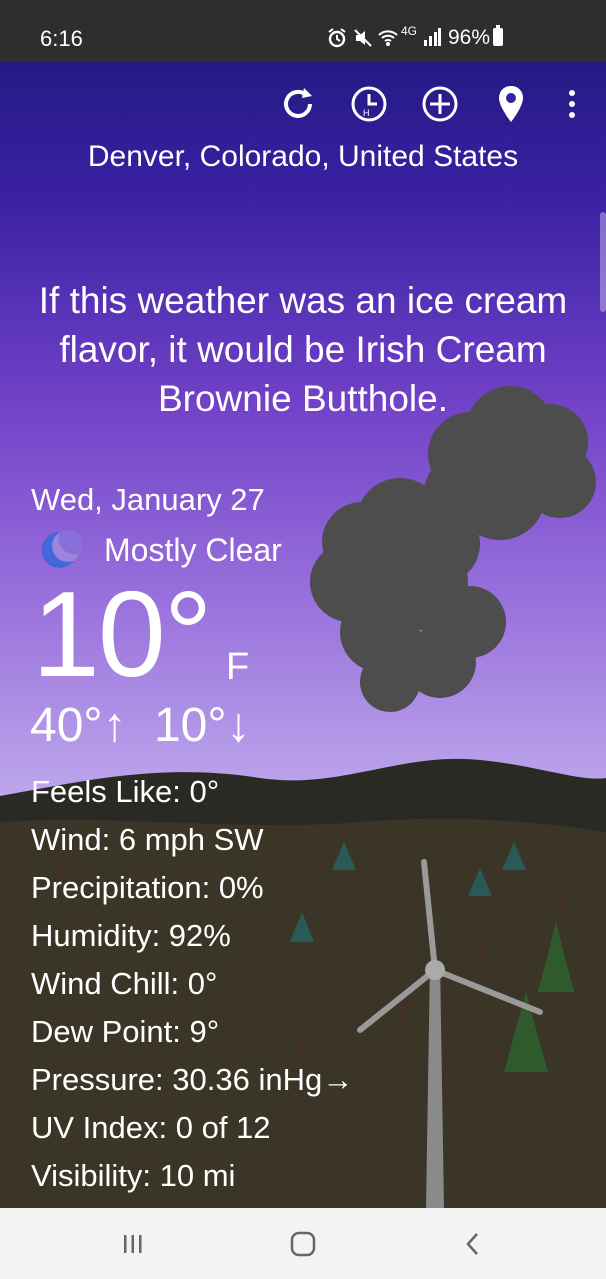  What do you see at coordinates (453, 549) in the screenshot?
I see `cloud-illustration` at bounding box center [453, 549].